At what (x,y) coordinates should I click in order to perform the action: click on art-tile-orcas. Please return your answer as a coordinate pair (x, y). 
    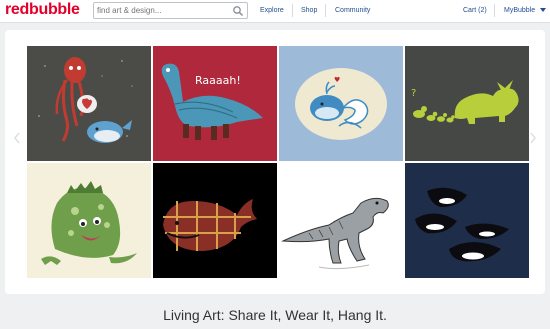
    Looking at the image, I should click on (467, 220).